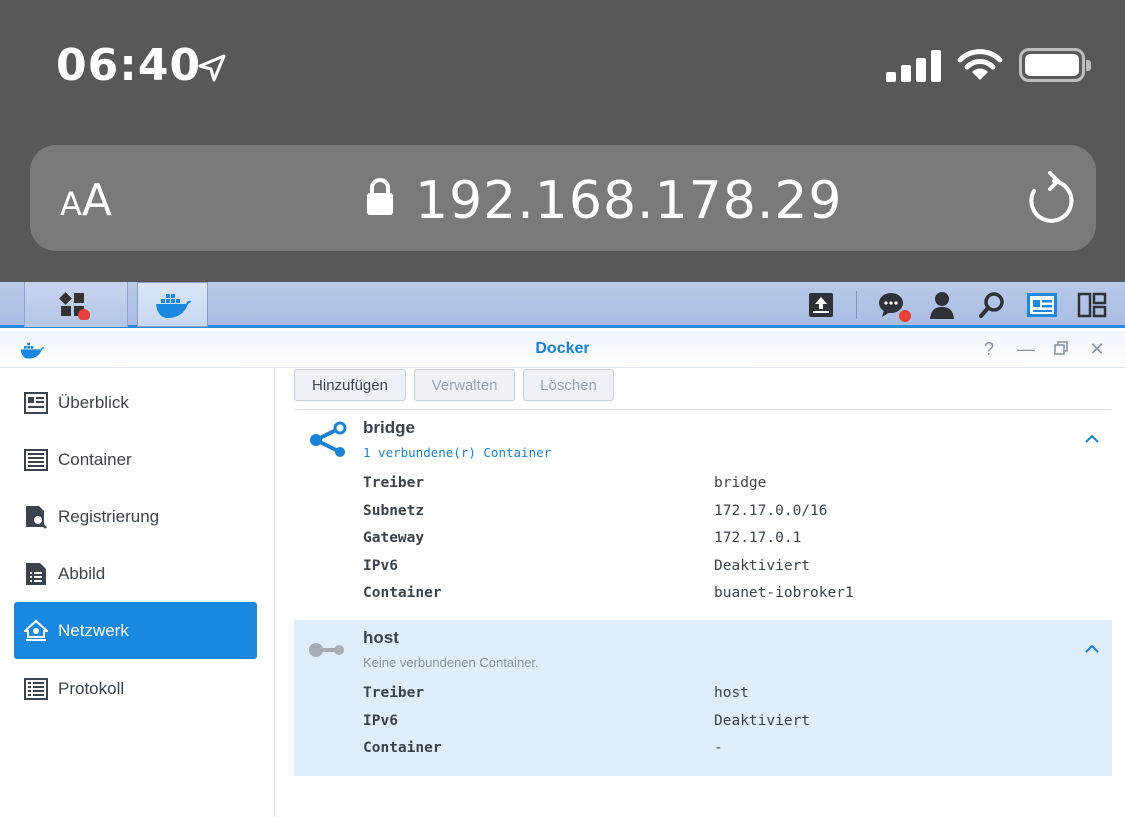 The width and height of the screenshot is (1125, 817). Describe the element at coordinates (381, 637) in the screenshot. I see `network-name: host` at that location.